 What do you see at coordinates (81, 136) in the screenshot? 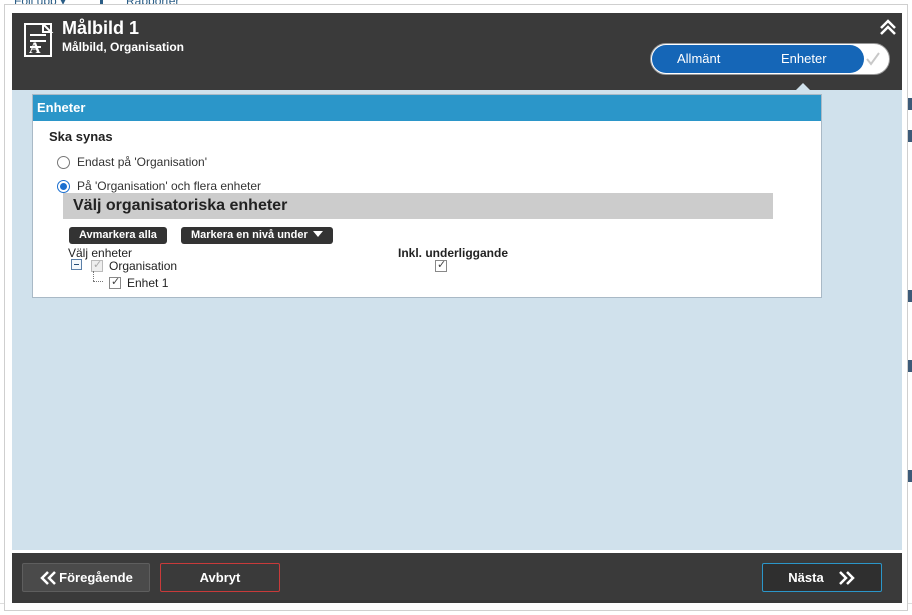
I see `section-label: Ska synas` at bounding box center [81, 136].